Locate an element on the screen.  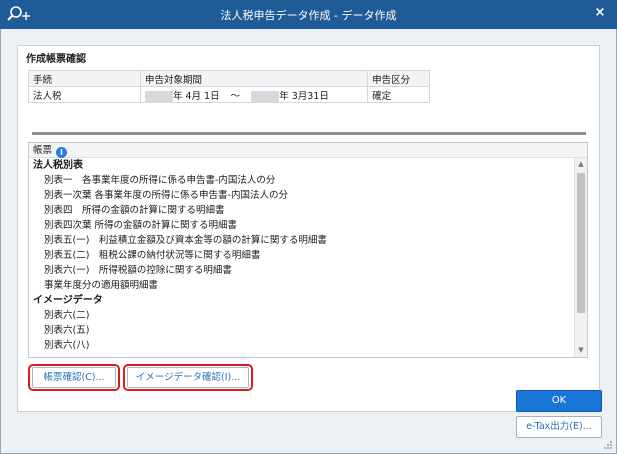
list-item: 別表六(二) is located at coordinates (301, 315).